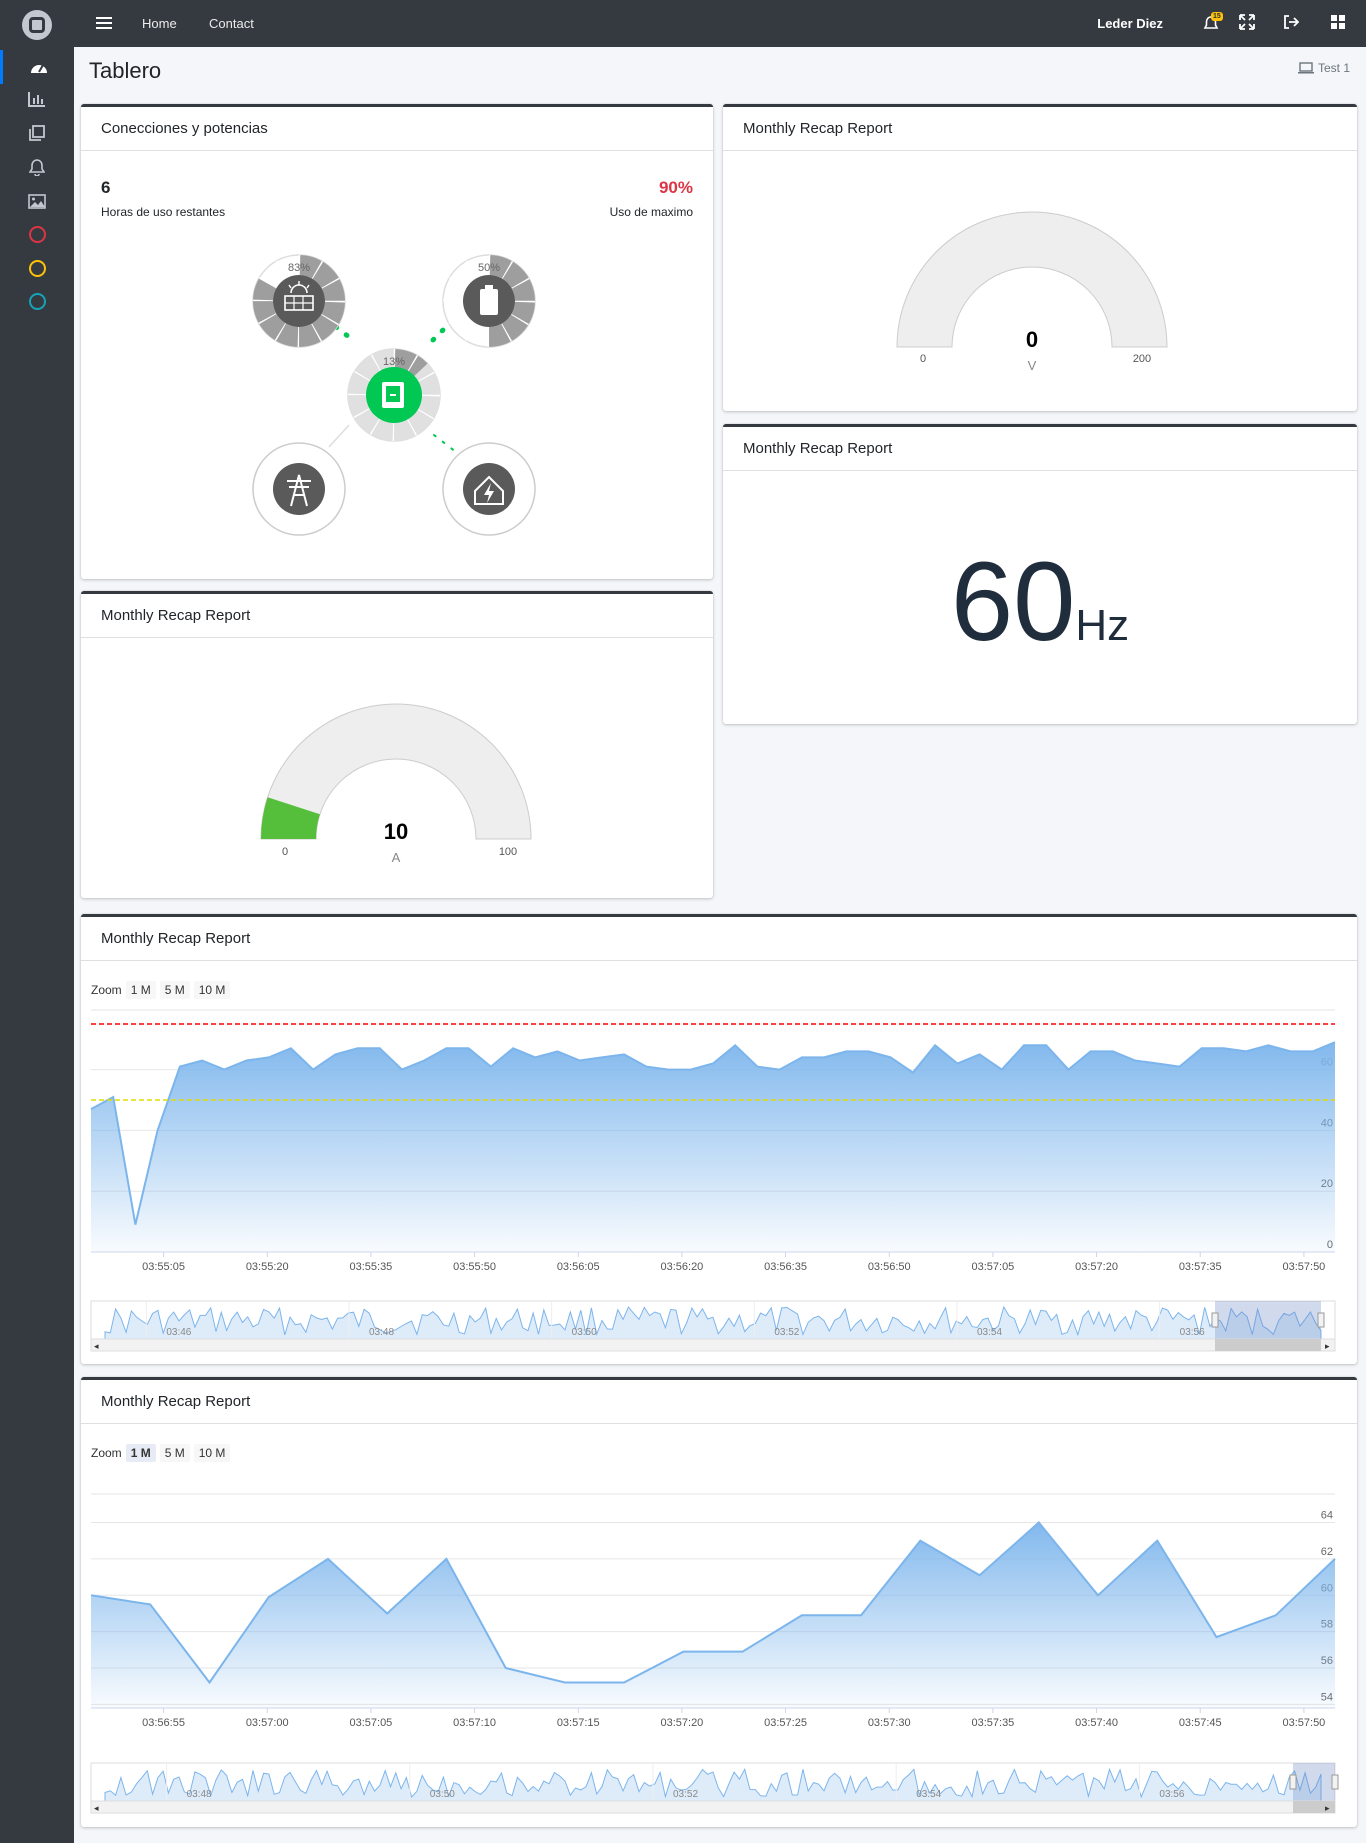 This screenshot has width=1366, height=1843. I want to click on sidebar-item-copy, so click(37, 133).